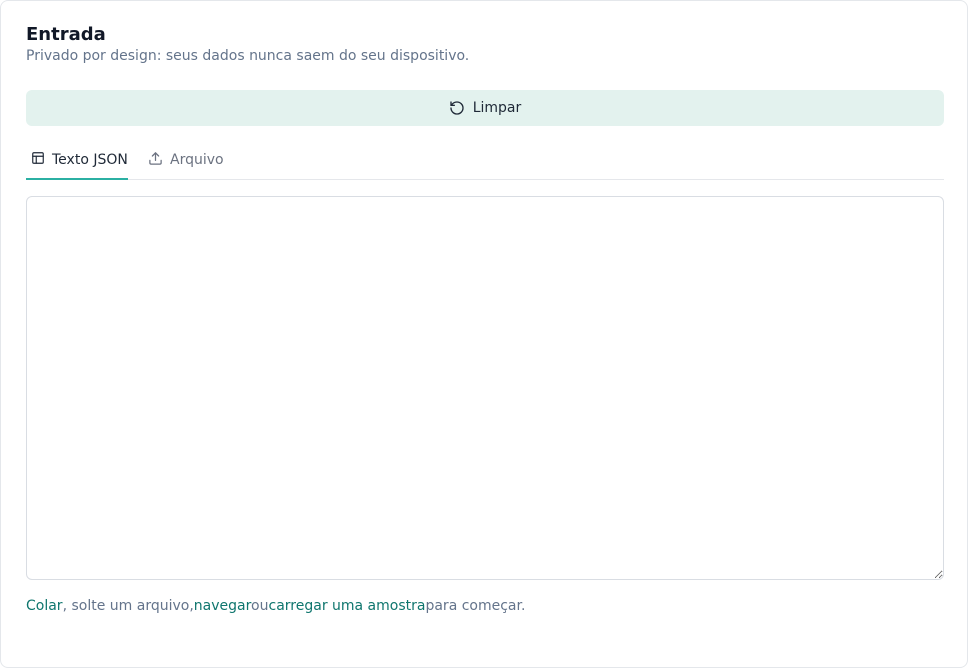  Describe the element at coordinates (497, 108) in the screenshot. I see `clear-button-label: Limpar` at that location.